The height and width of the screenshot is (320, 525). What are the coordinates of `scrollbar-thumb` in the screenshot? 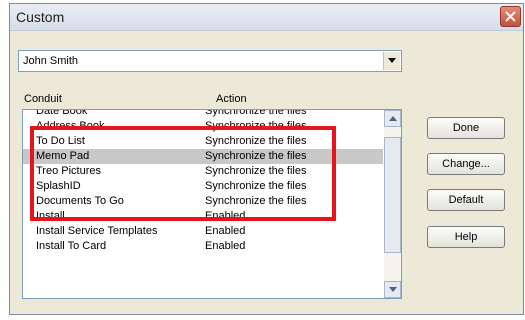 It's located at (392, 195).